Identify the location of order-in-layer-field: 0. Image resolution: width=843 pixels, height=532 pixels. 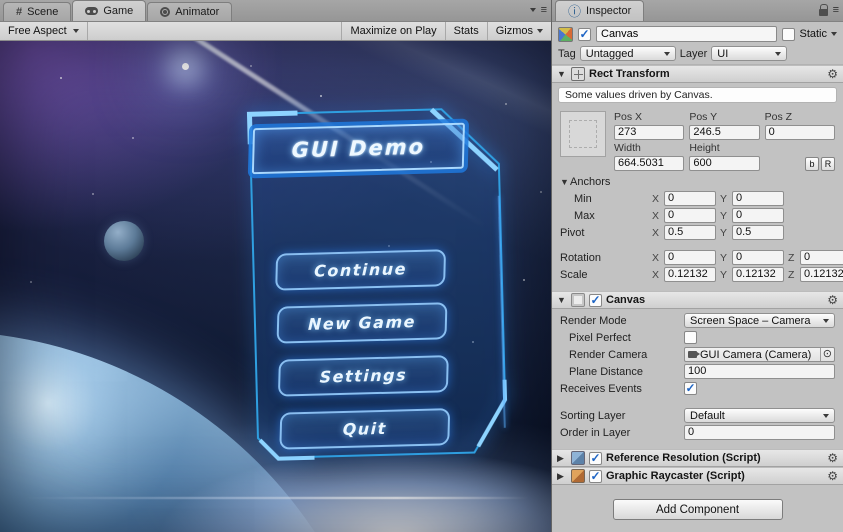
(759, 432).